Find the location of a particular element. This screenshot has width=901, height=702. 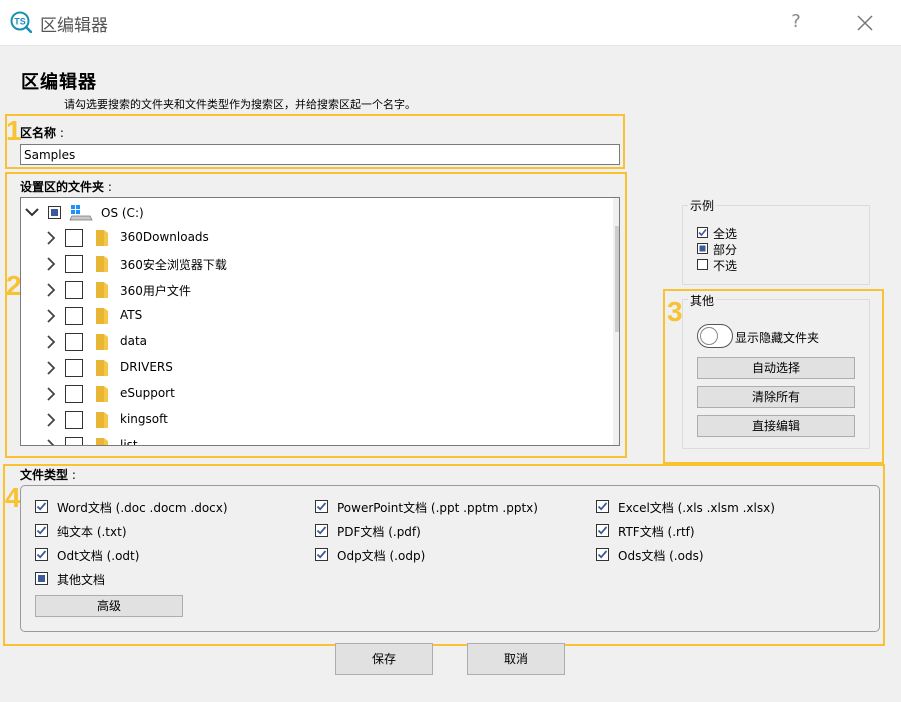

chevron-up-icon is located at coordinates (616, 211).